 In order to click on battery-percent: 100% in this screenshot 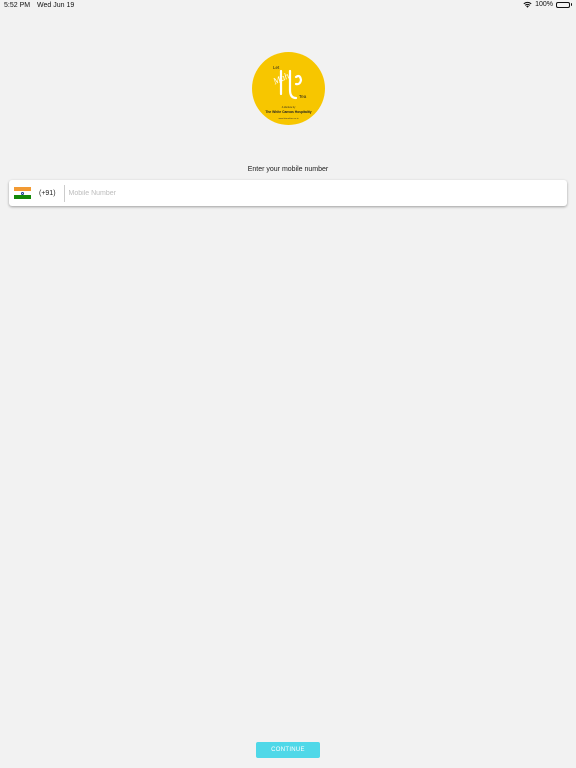, I will do `click(544, 4)`.